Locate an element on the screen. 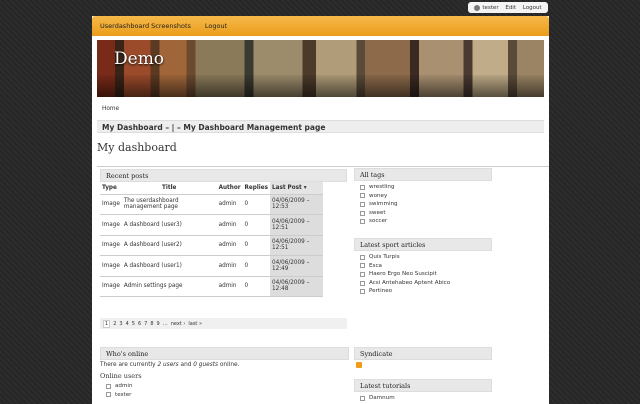  cell-last-post: 04/06/2009 – 12:49 is located at coordinates (296, 266).